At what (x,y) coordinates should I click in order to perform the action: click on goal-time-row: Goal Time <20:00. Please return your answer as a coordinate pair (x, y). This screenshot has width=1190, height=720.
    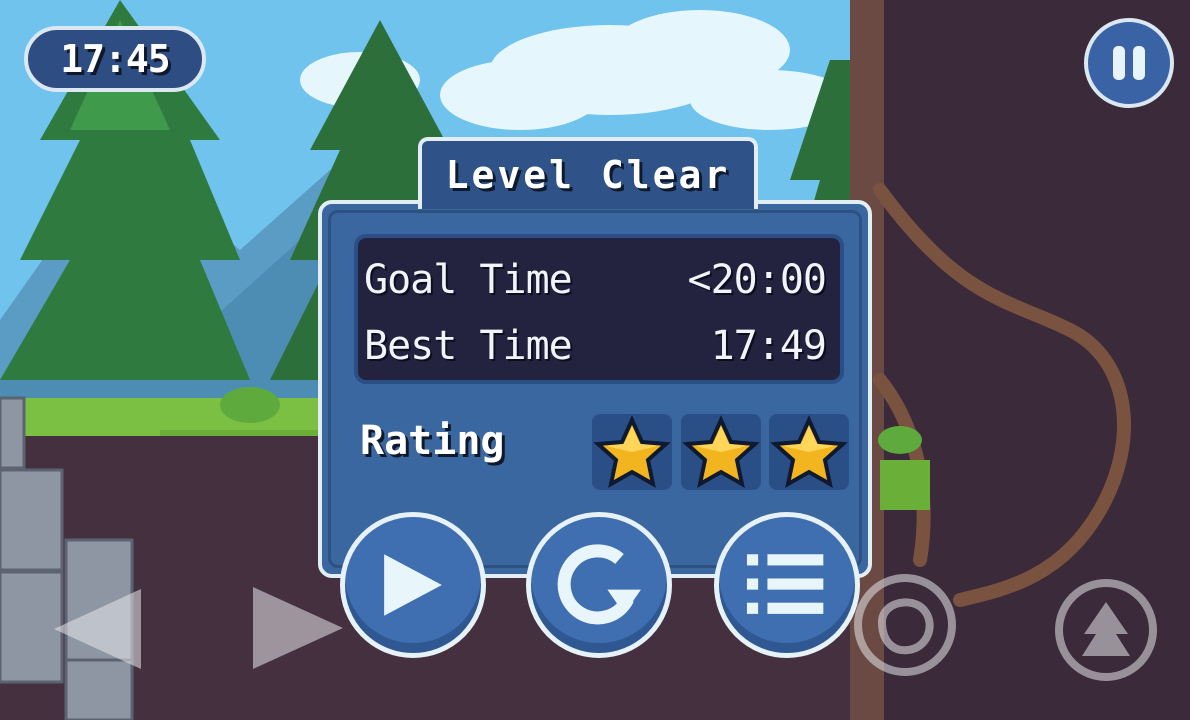
    Looking at the image, I should click on (595, 280).